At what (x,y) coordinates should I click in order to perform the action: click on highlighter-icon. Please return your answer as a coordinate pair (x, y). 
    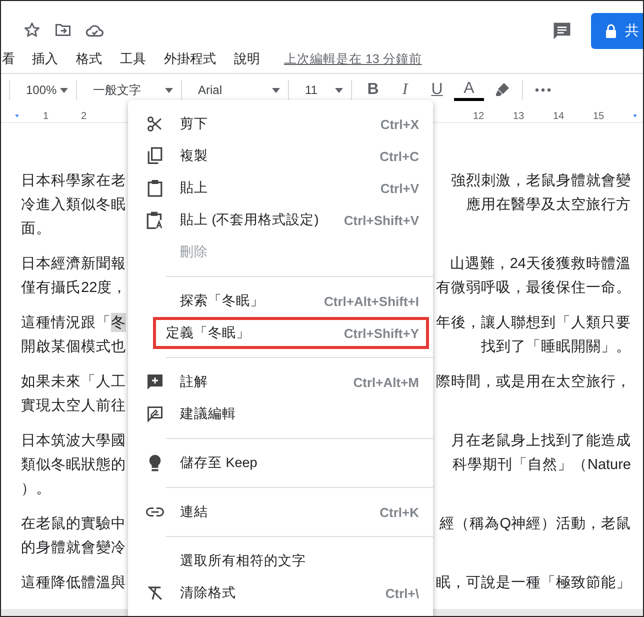
    Looking at the image, I should click on (502, 90).